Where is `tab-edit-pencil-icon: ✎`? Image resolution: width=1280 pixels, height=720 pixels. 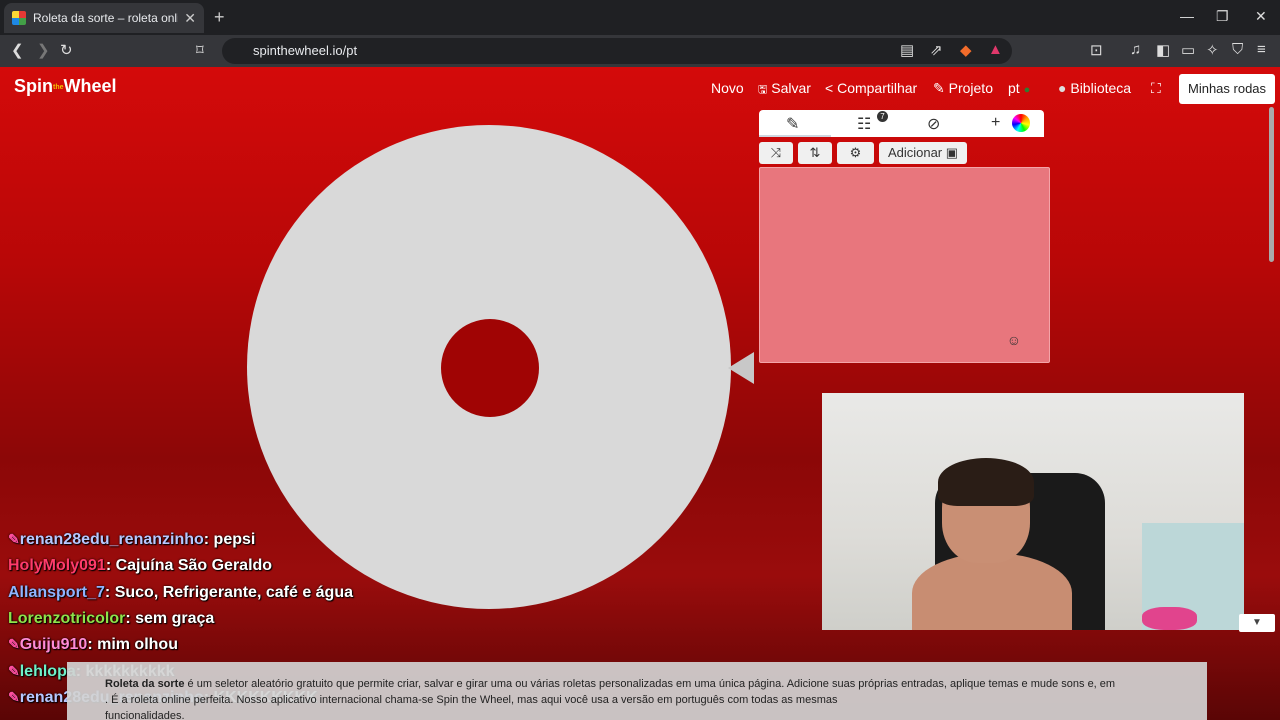
tab-edit-pencil-icon: ✎ is located at coordinates (792, 124).